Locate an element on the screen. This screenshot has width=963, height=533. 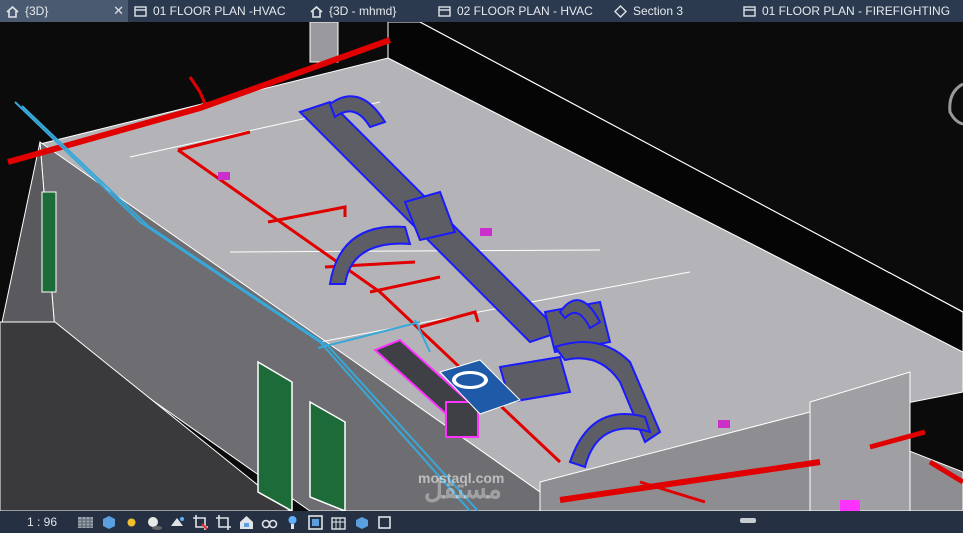
tab-label: {3D - mhmd} is located at coordinates (363, 11).